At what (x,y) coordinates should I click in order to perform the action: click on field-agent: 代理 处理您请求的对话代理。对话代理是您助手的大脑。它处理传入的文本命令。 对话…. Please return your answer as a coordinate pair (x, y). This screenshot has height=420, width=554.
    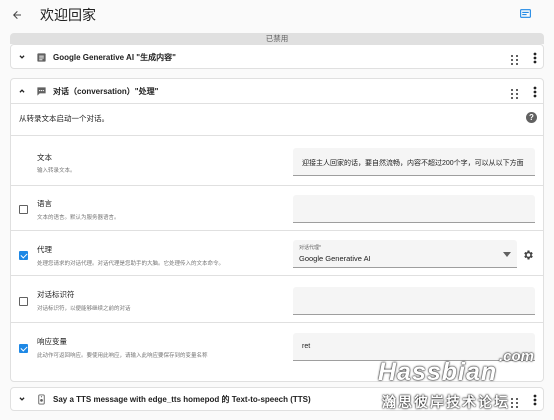
    Looking at the image, I should click on (277, 252).